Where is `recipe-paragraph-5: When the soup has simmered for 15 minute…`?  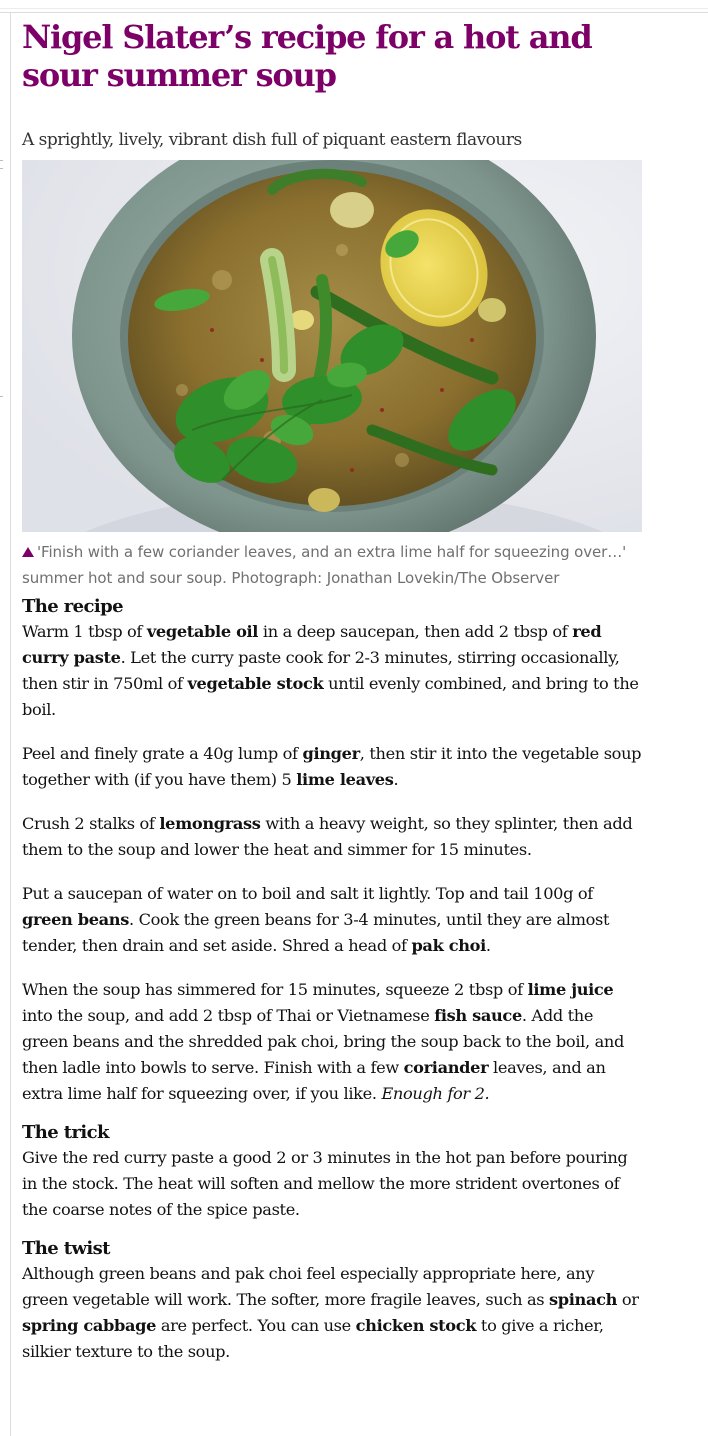
recipe-paragraph-5: When the soup has simmered for 15 minute… is located at coordinates (332, 1042).